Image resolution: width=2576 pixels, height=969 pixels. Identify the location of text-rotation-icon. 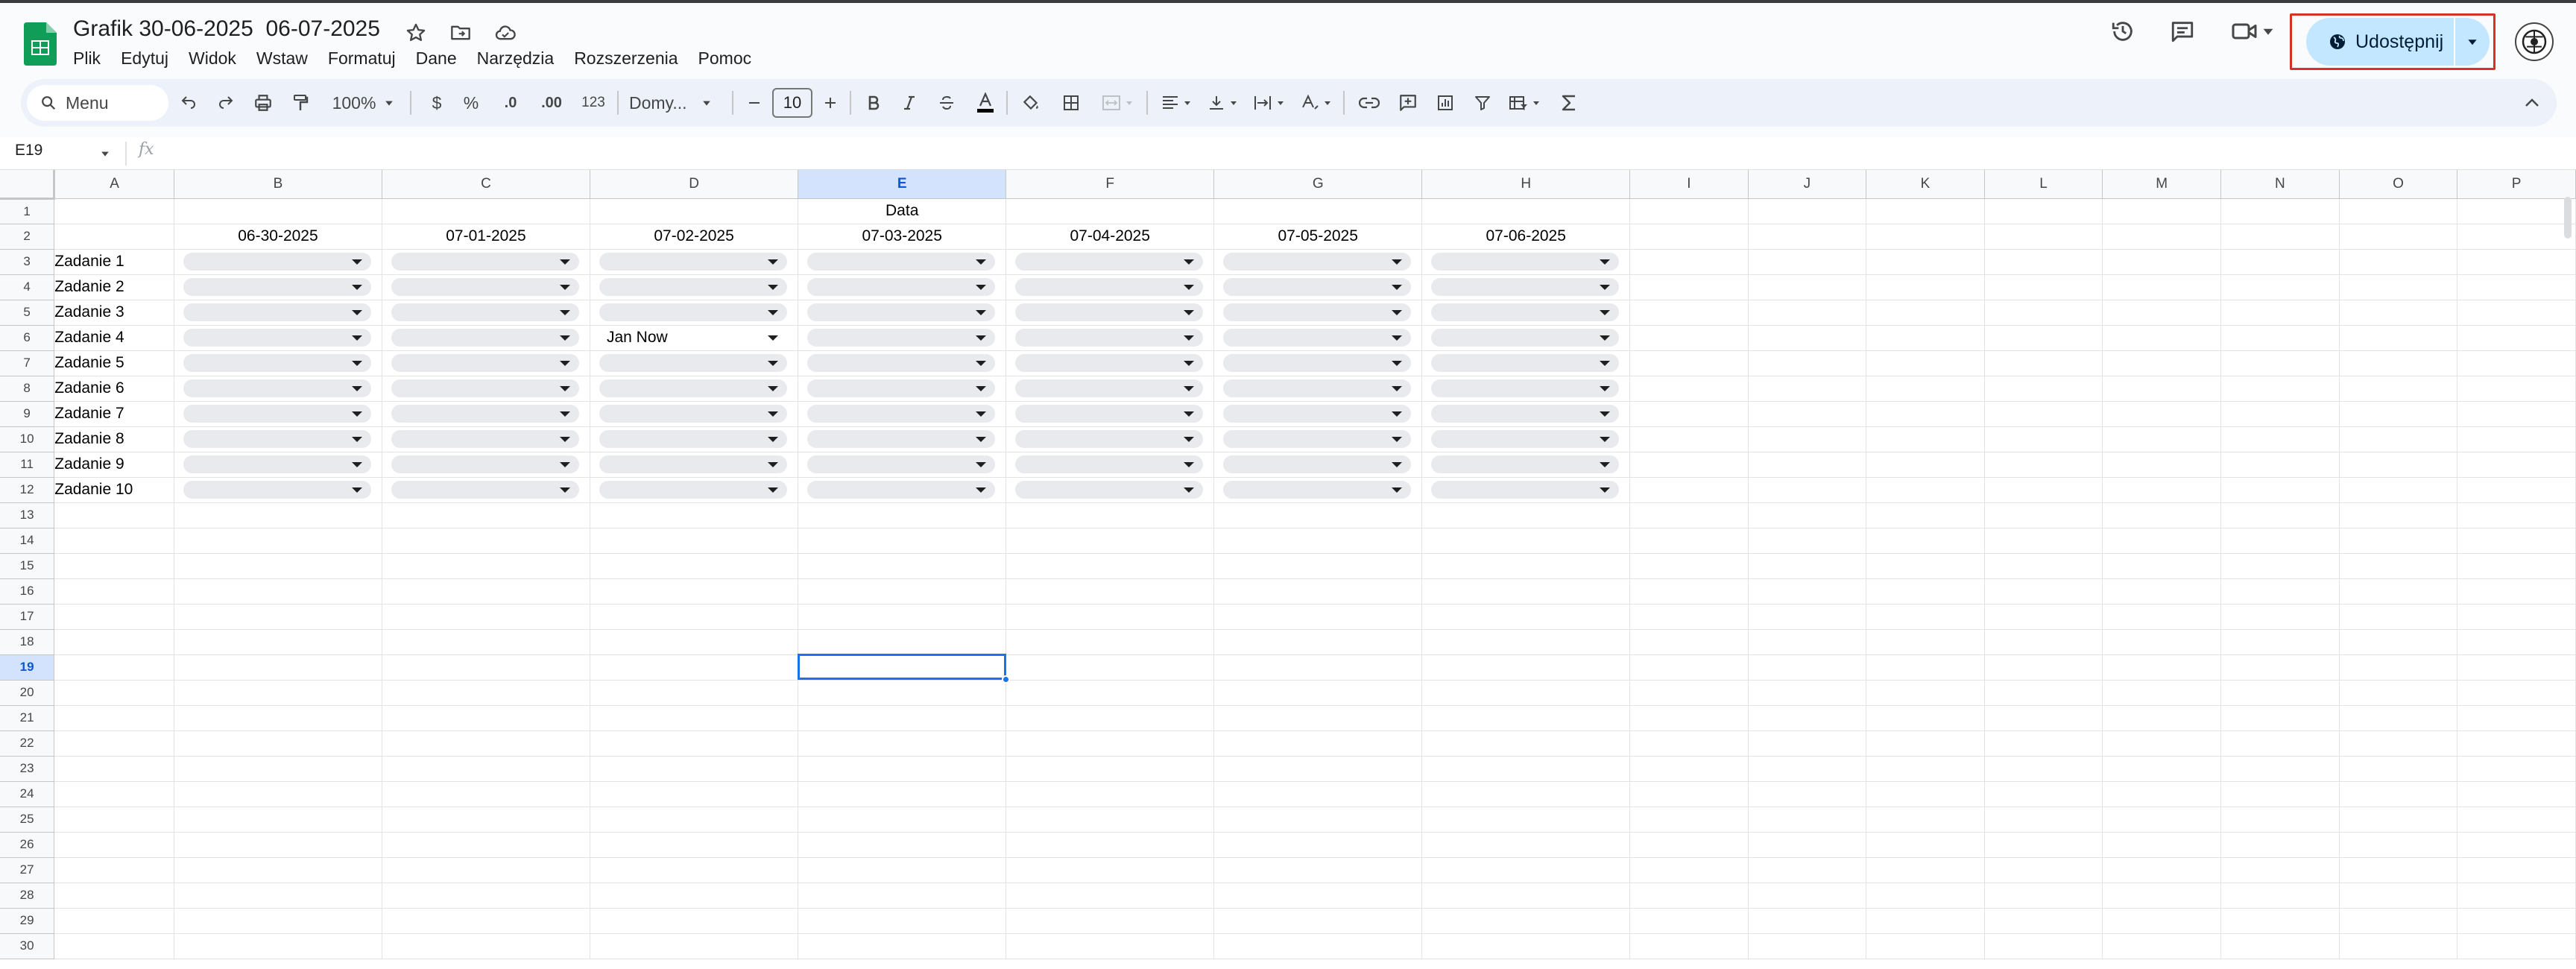
(1315, 103).